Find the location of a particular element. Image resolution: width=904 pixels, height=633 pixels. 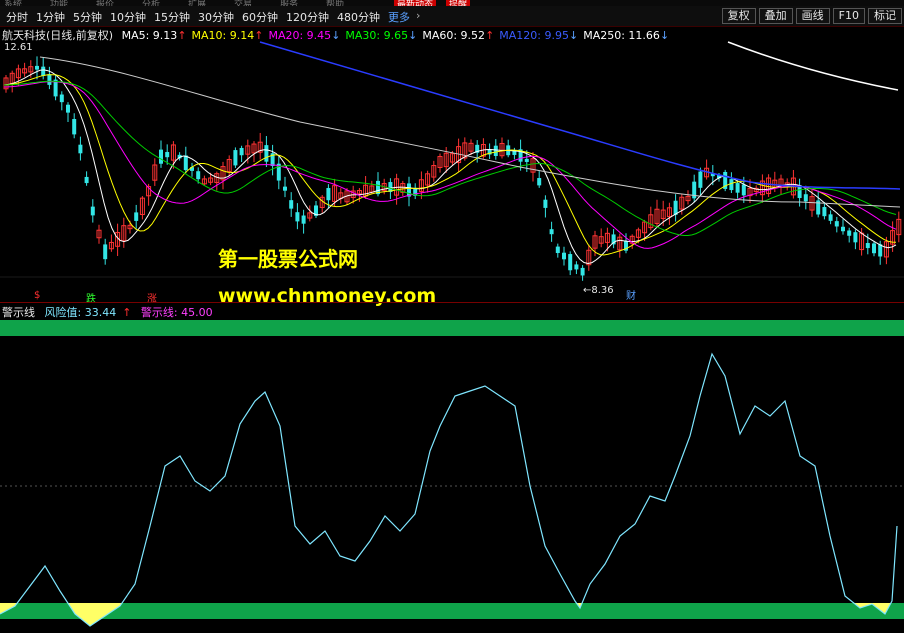

toolbar-right-buttons: 复权 叠加 画线 F10 标记 is located at coordinates (811, 16).